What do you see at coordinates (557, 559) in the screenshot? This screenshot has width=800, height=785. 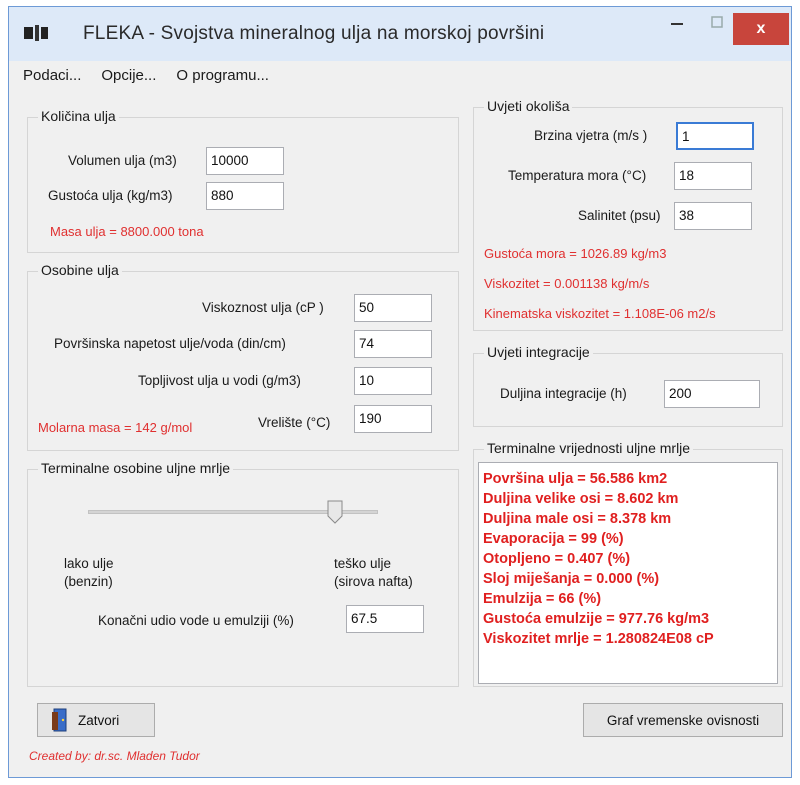 I see `result-otopljeno: Otopljeno = 0.407 (%)` at bounding box center [557, 559].